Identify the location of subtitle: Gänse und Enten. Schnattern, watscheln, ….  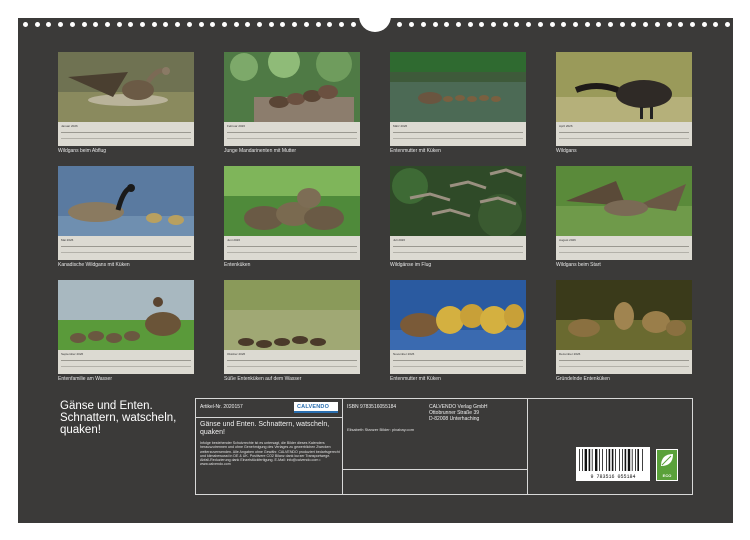
(265, 428).